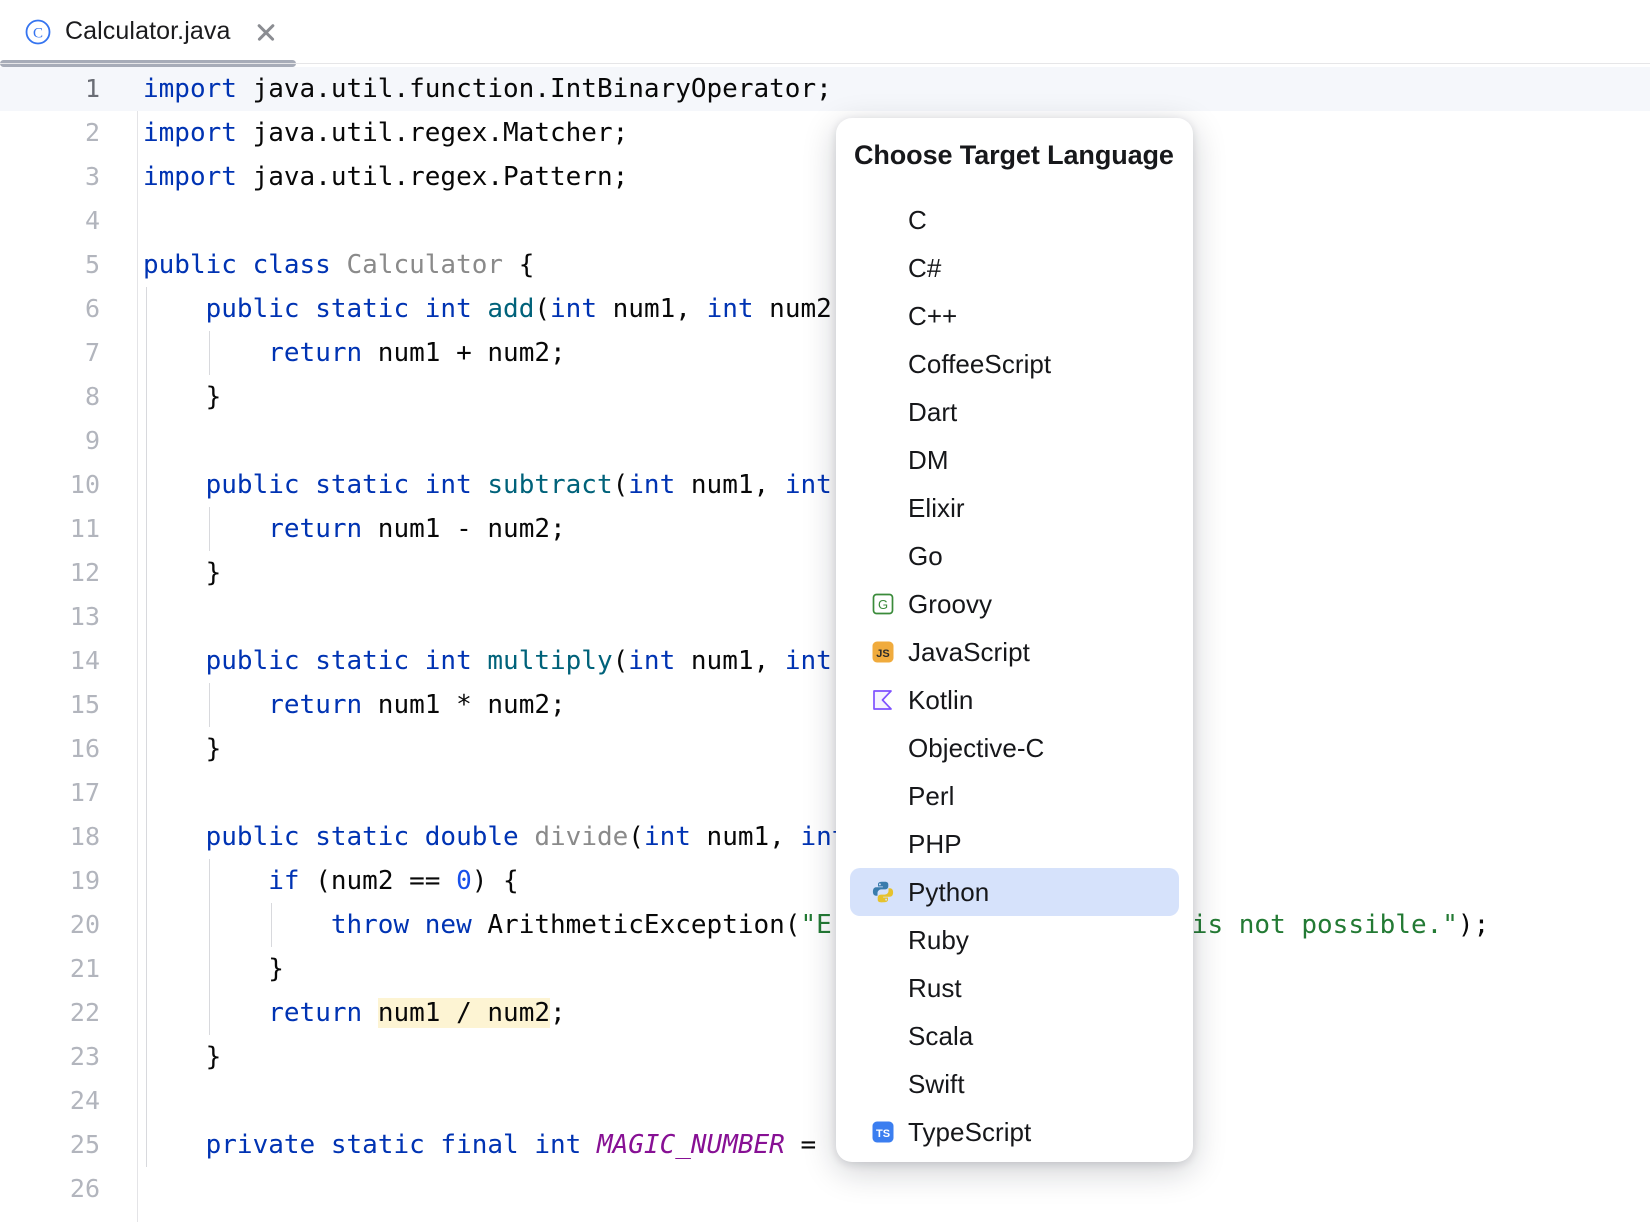 The height and width of the screenshot is (1222, 1650). Describe the element at coordinates (825, 705) in the screenshot. I see `code-line: 15 return num1 * num2;` at that location.